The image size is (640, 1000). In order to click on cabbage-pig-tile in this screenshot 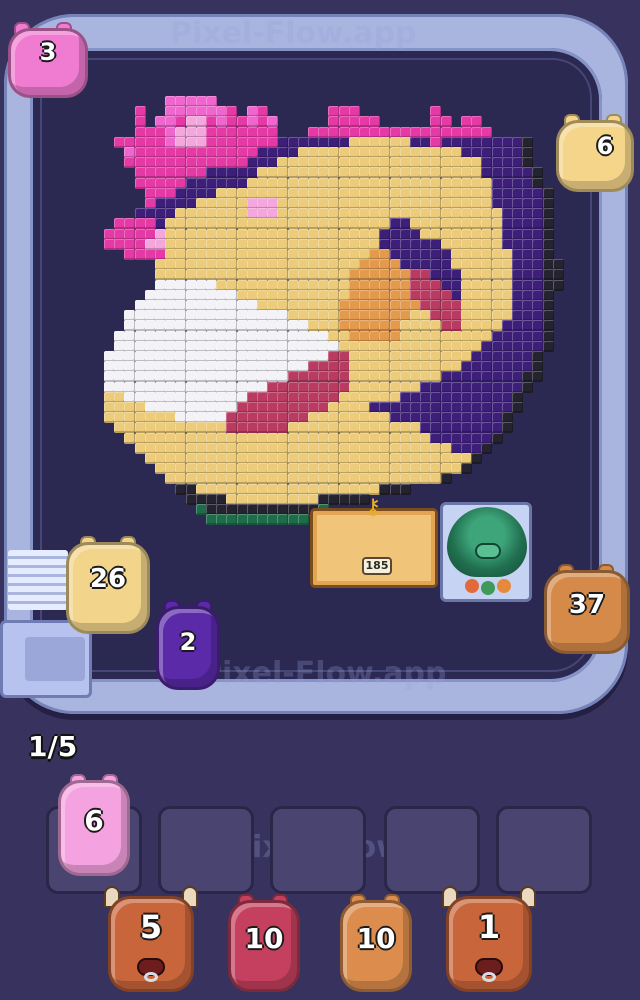, I will do `click(486, 552)`.